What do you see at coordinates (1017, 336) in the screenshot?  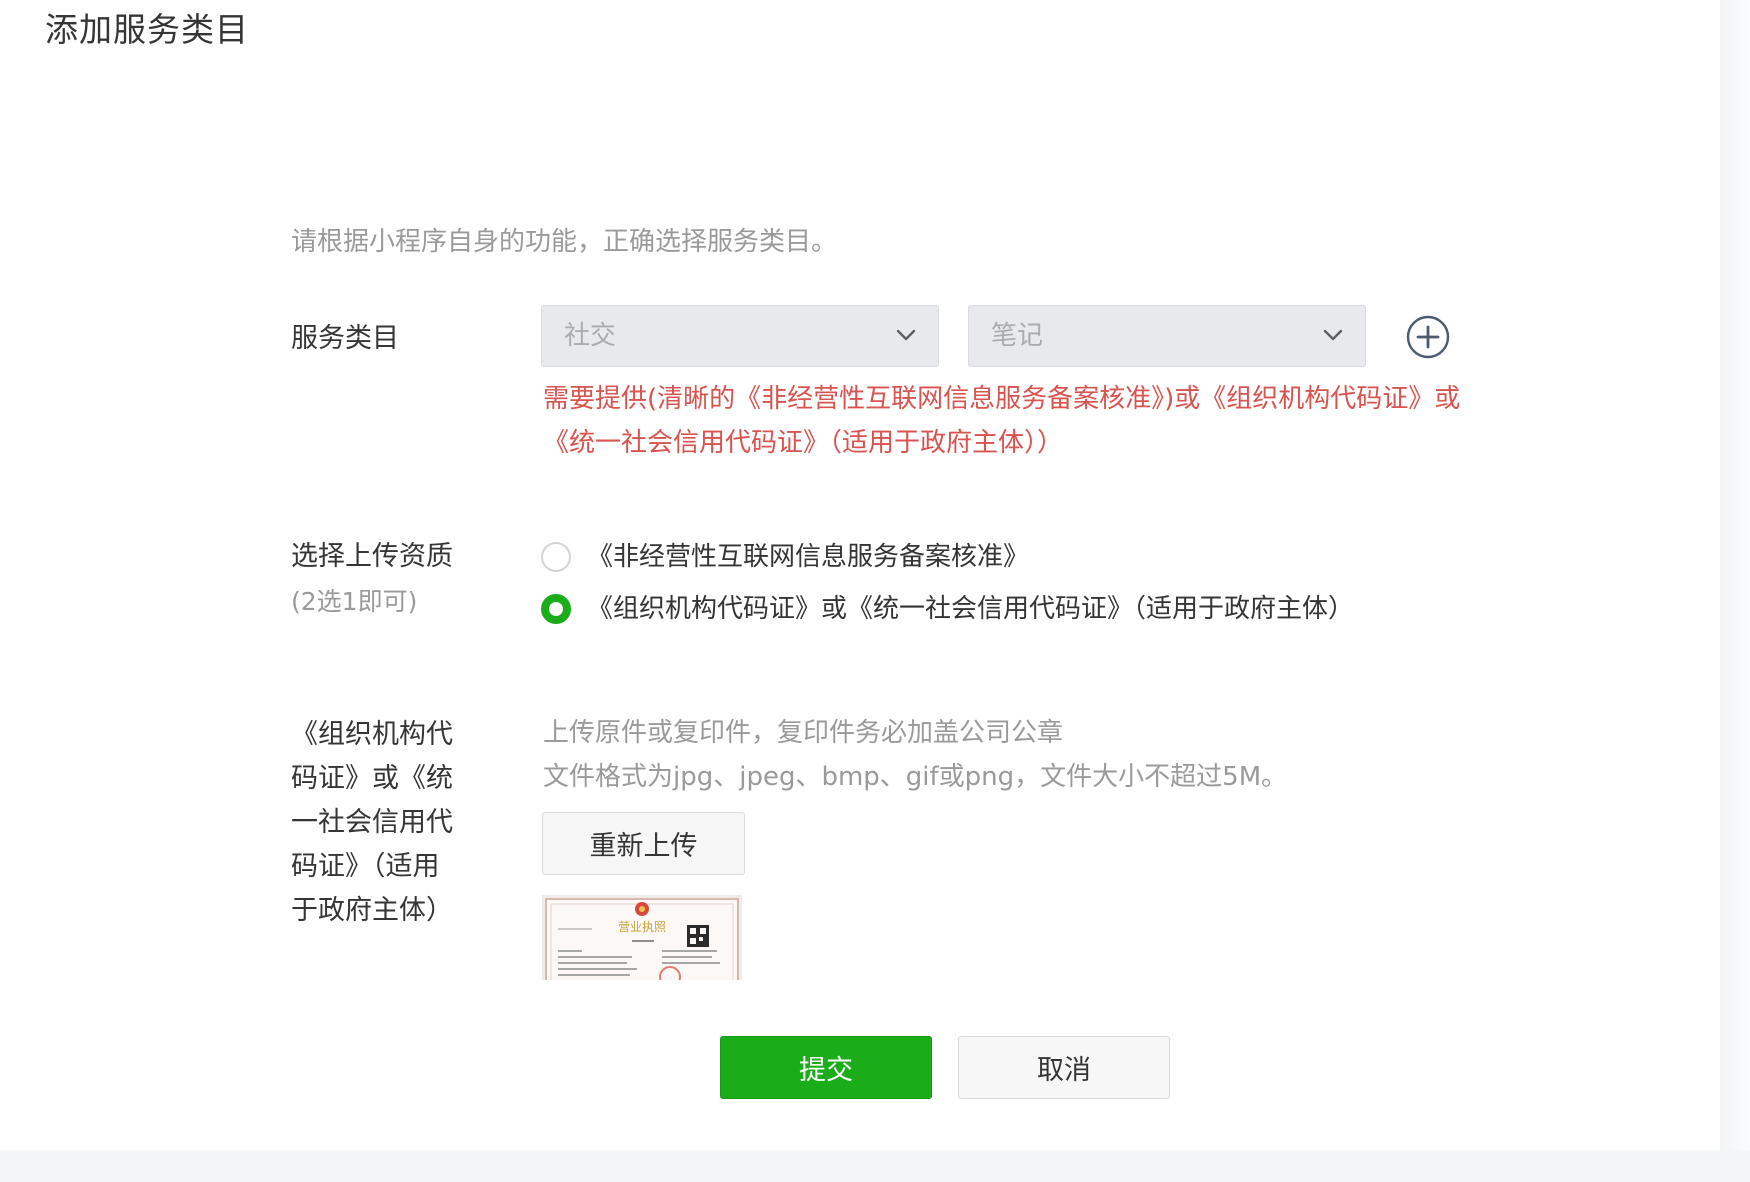 I see `secondary-category-value: 笔记` at bounding box center [1017, 336].